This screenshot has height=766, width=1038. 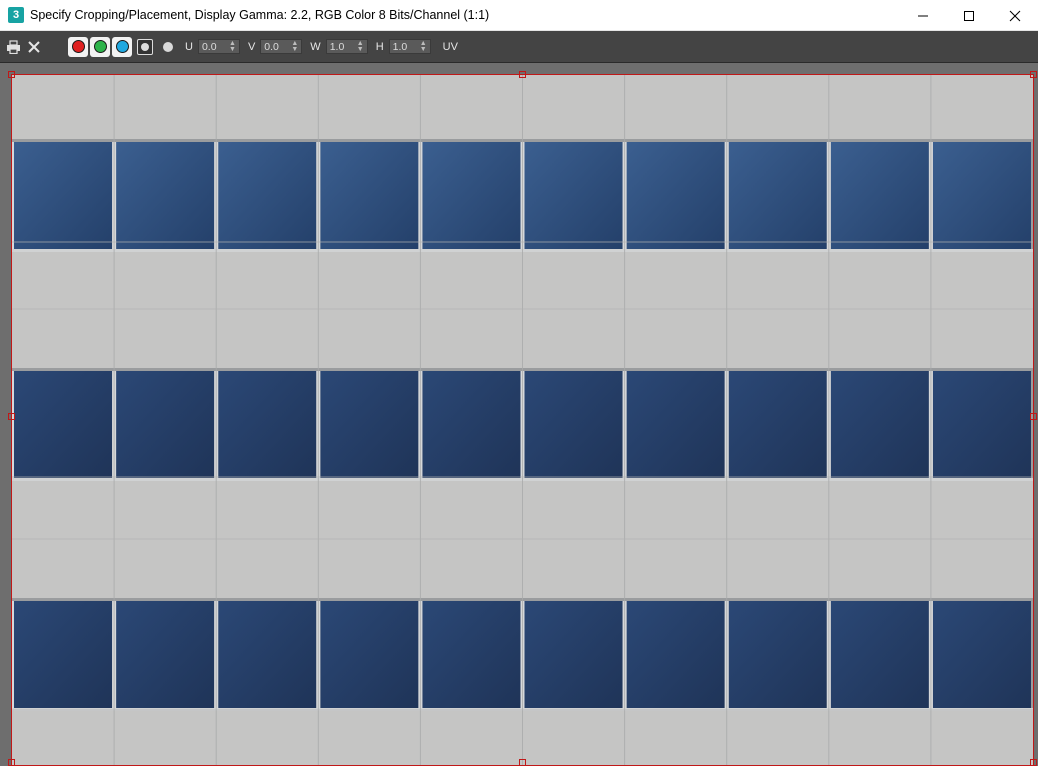 I want to click on close-icon, so click(x=1015, y=15).